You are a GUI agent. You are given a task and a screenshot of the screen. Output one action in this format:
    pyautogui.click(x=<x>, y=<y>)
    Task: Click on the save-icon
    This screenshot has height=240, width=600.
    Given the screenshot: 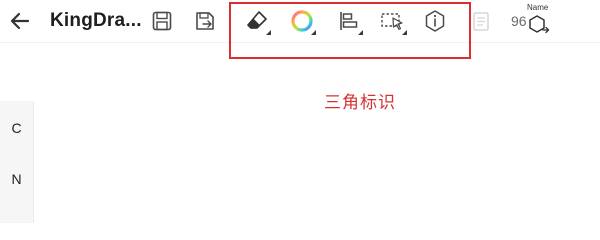 What is the action you would take?
    pyautogui.click(x=162, y=21)
    